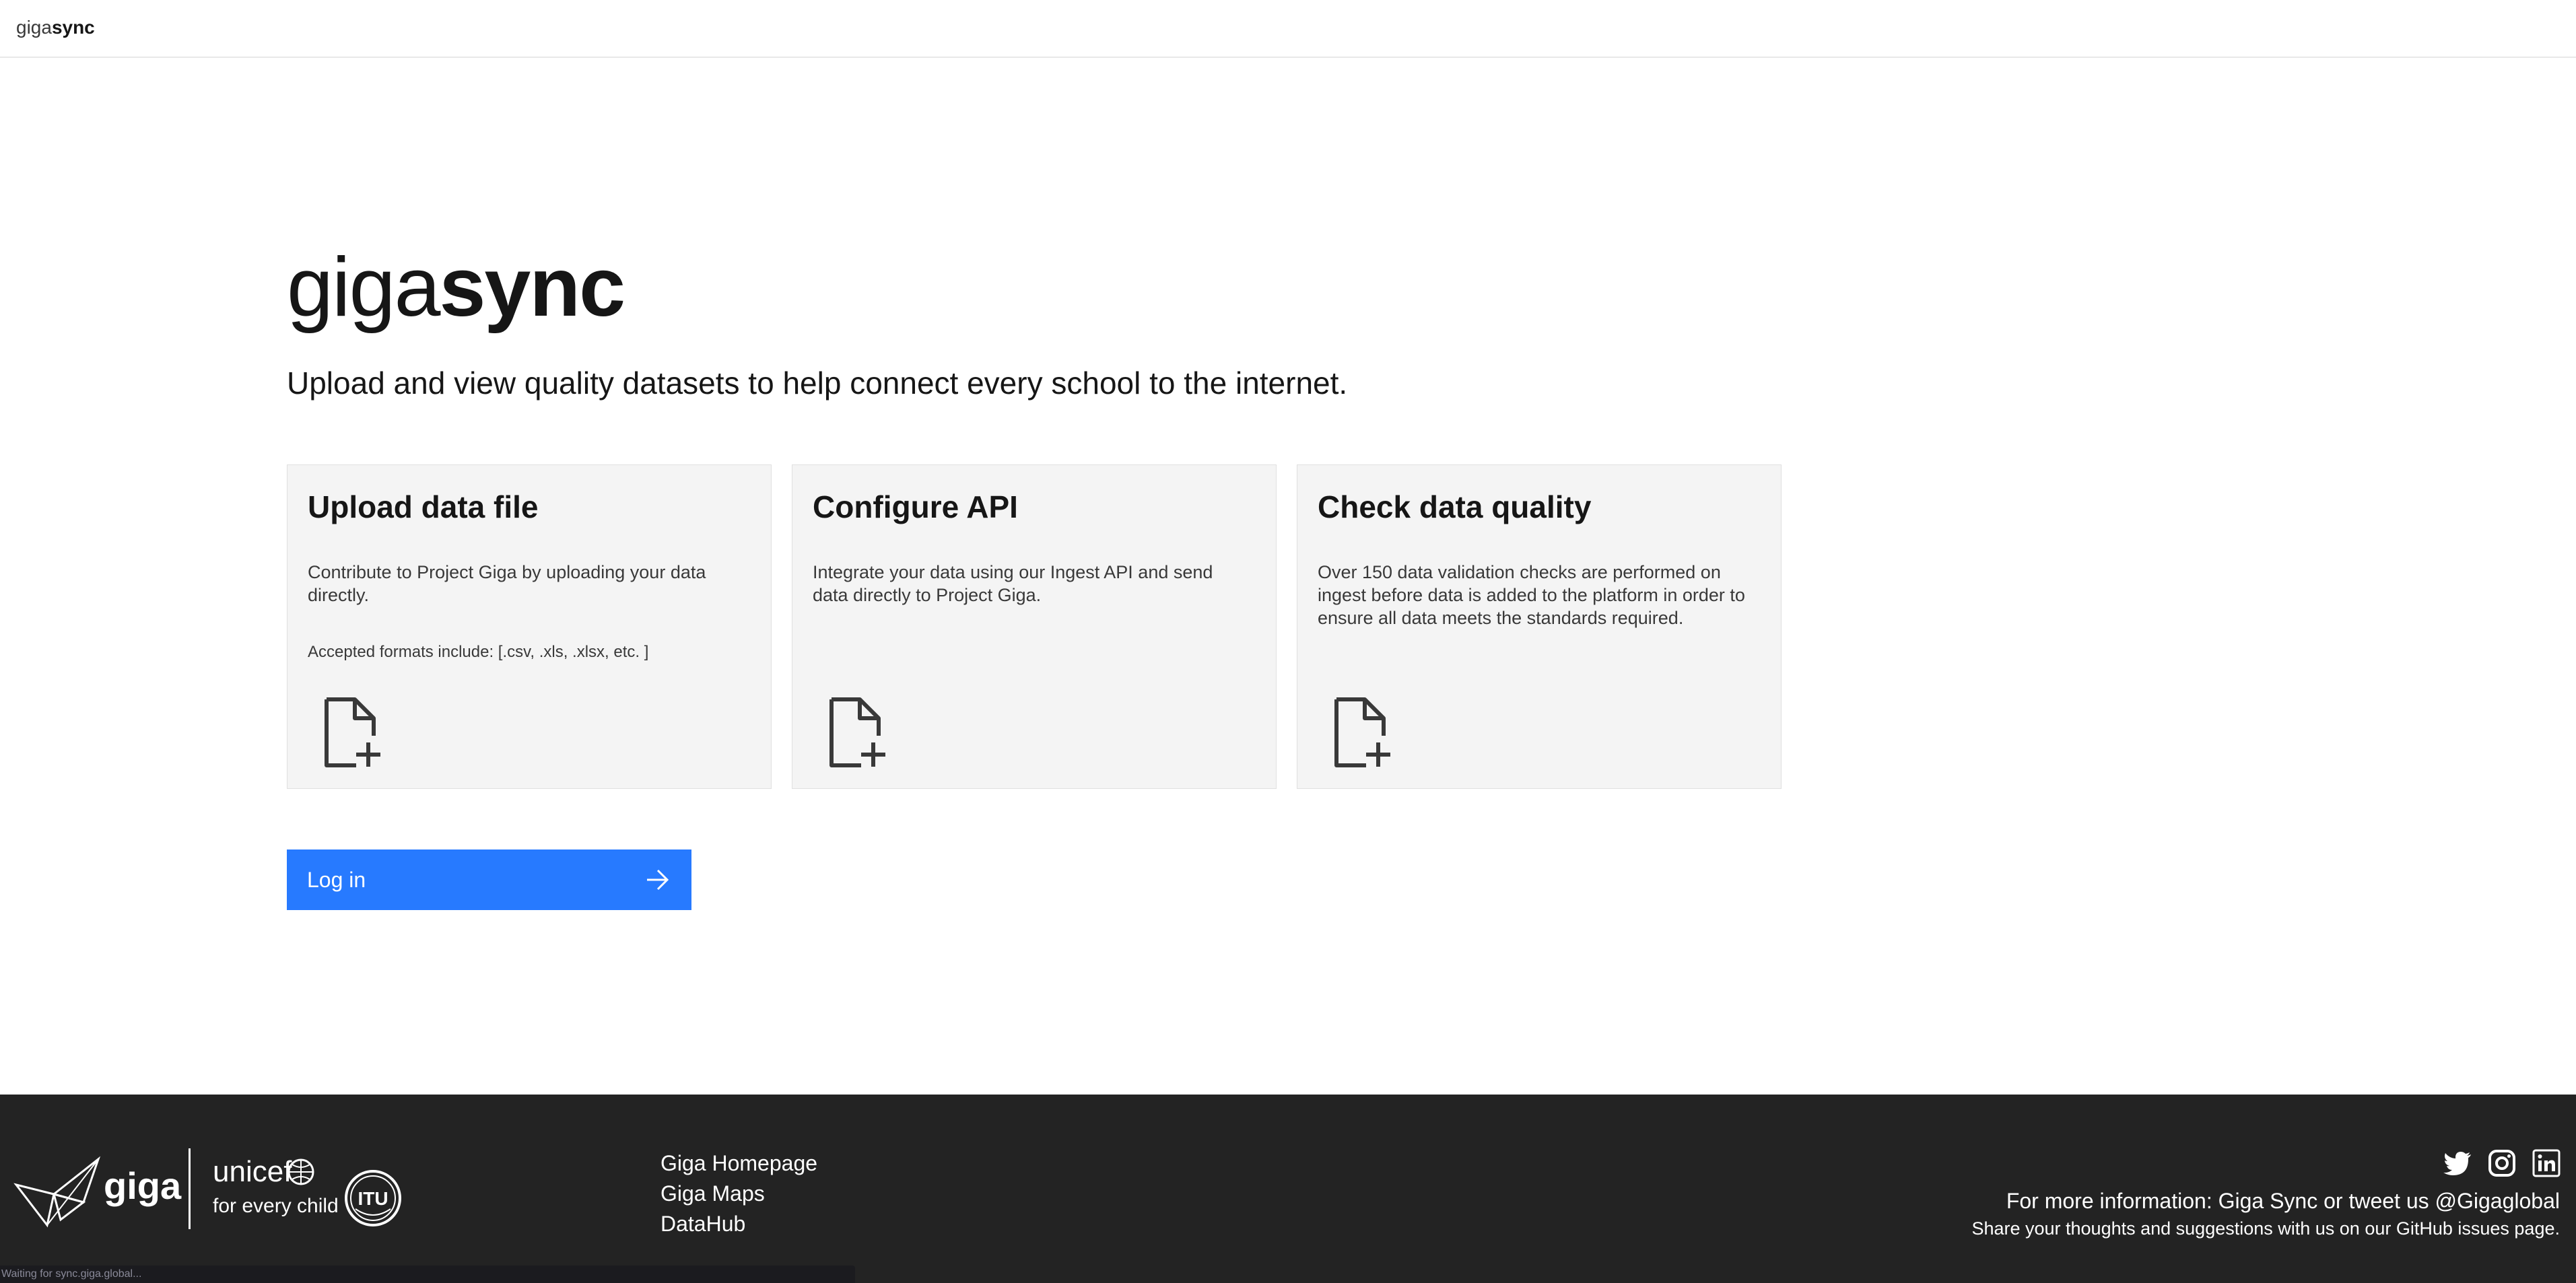  Describe the element at coordinates (1288, 29) in the screenshot. I see `top-bar: gigasync` at that location.